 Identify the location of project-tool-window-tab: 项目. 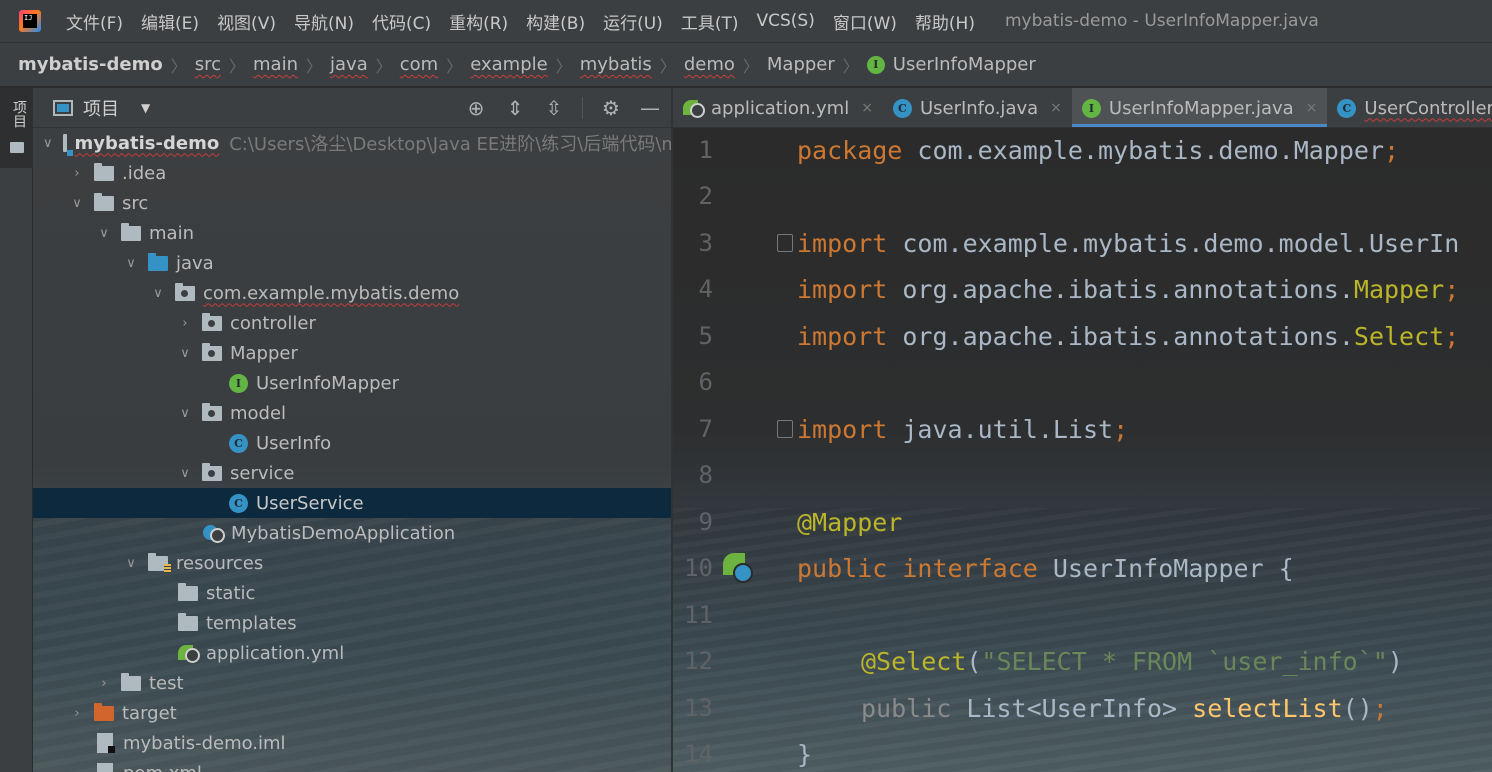
(16, 128).